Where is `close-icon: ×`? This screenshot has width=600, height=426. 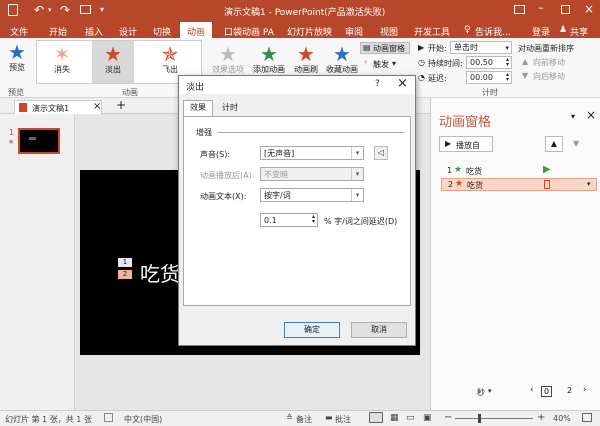 close-icon: × is located at coordinates (589, 9).